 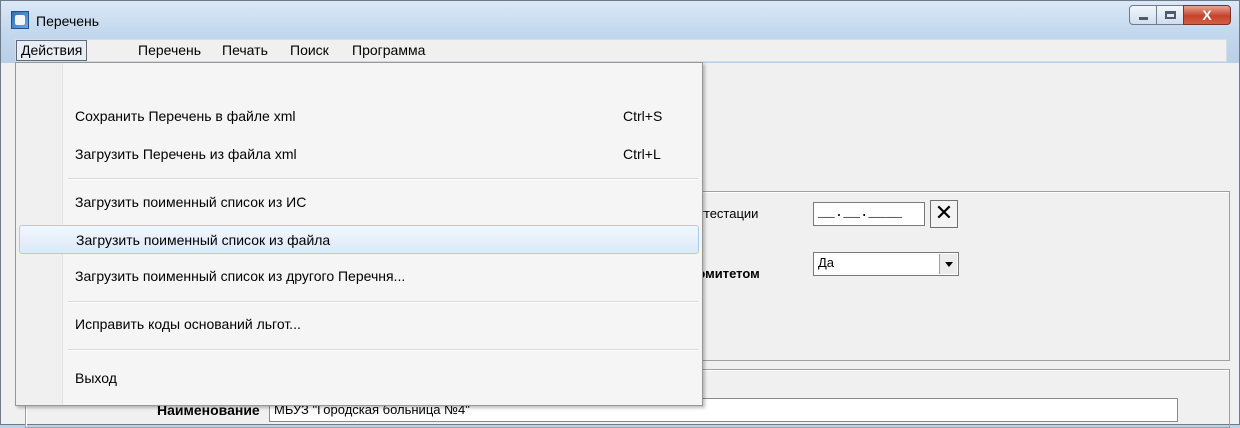 What do you see at coordinates (359, 202) in the screenshot?
I see `menu-item-load-list-is: Загрузить поименный список из ИС` at bounding box center [359, 202].